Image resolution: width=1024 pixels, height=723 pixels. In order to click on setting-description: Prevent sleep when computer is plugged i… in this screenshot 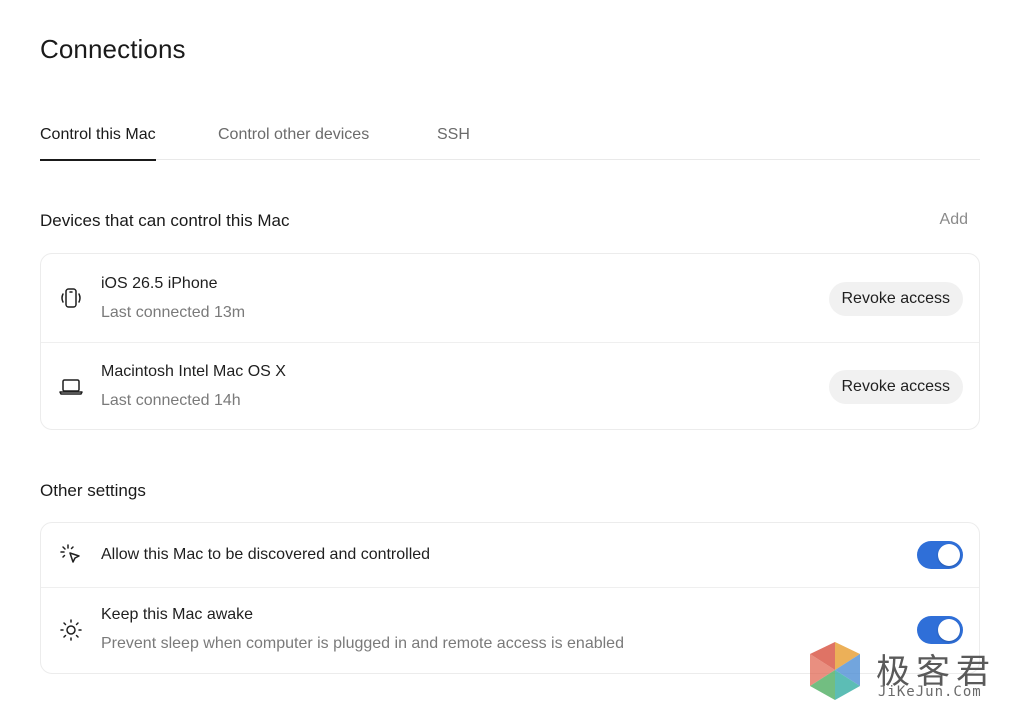, I will do `click(362, 643)`.